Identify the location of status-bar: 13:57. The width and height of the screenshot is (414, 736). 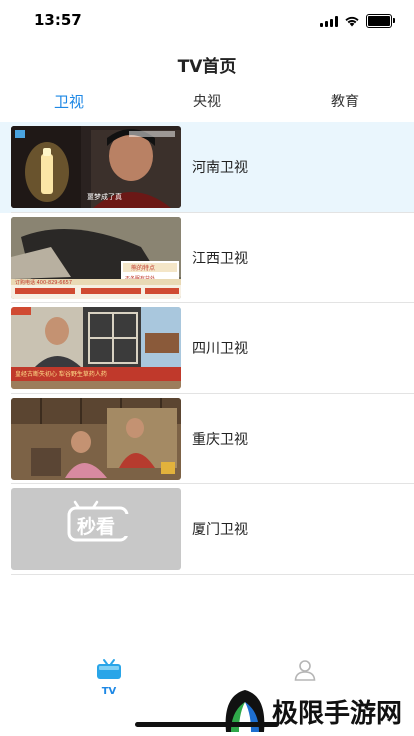
(207, 22).